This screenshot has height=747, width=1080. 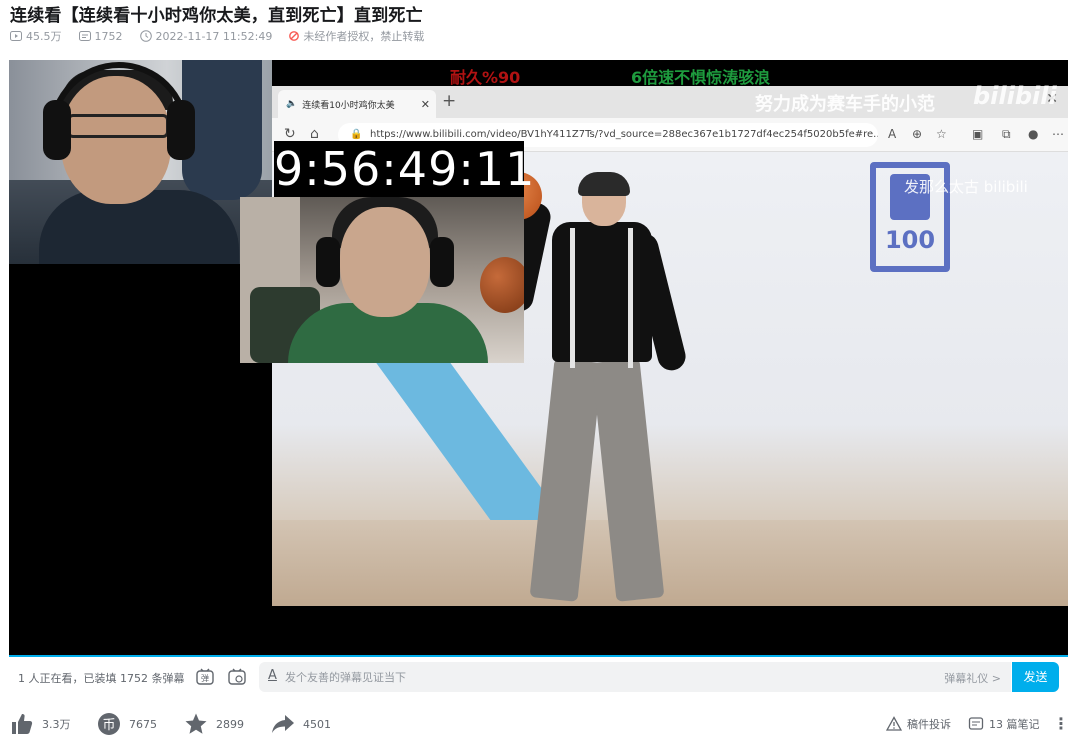 What do you see at coordinates (301, 724) in the screenshot?
I see `share-button: 4501` at bounding box center [301, 724].